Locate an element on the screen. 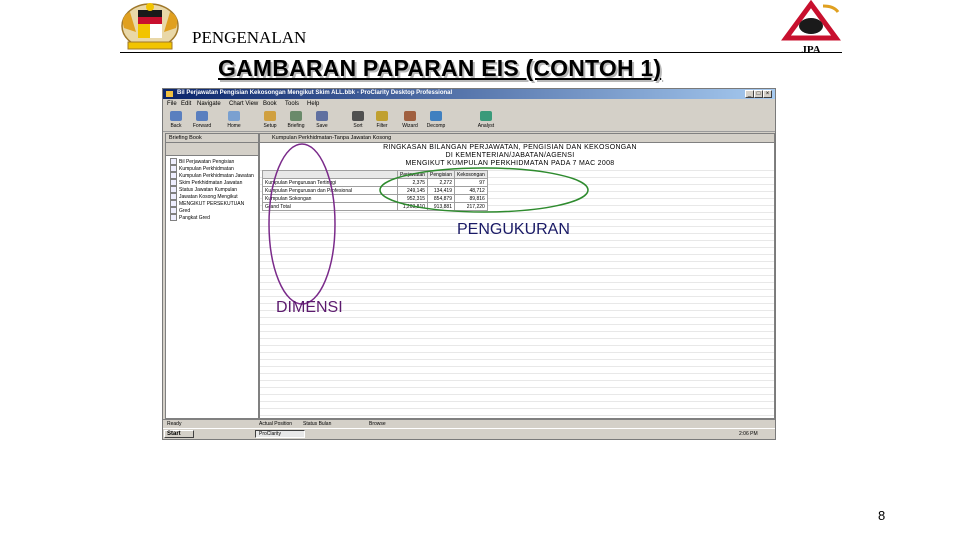  briefing-book-header: Briefing Book is located at coordinates (212, 138).